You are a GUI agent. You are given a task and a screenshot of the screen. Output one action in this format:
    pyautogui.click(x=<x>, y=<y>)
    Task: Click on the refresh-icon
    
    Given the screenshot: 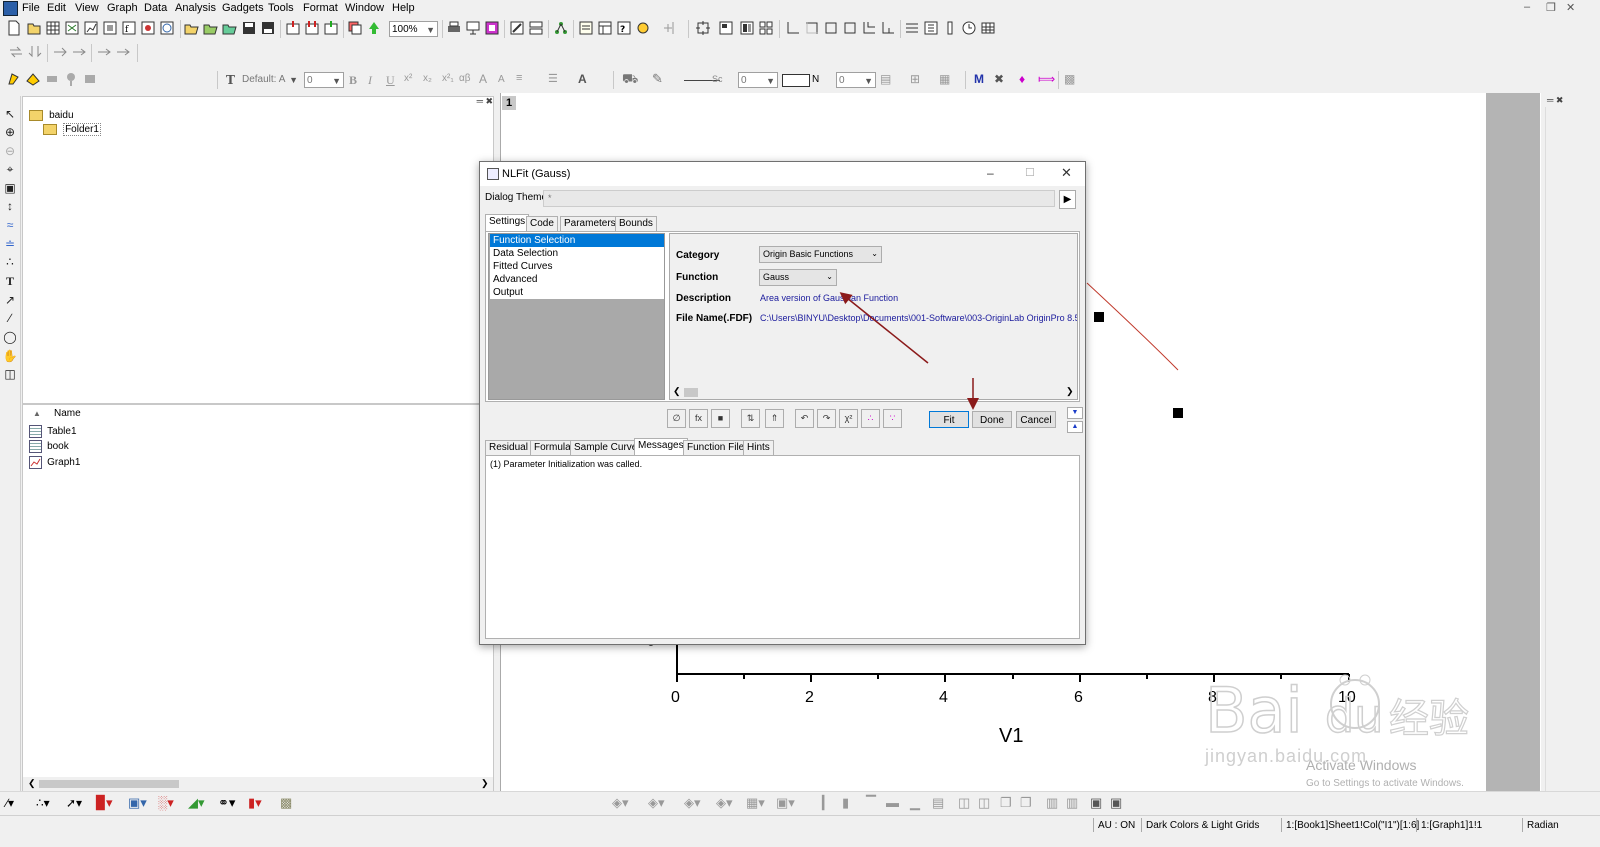 What is the action you would take?
    pyautogui.click(x=517, y=28)
    